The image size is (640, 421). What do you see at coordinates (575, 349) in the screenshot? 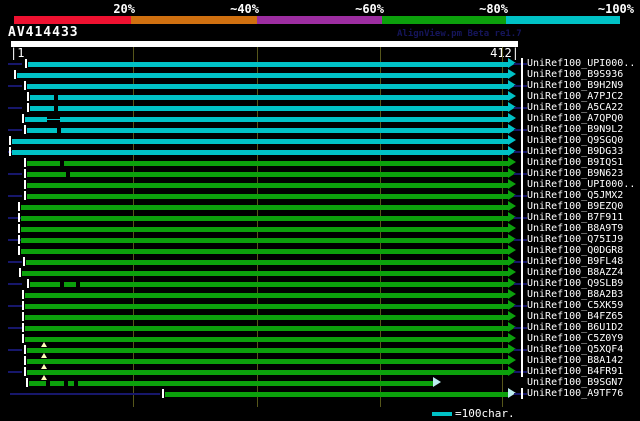
I see `subject-label: UniRef100_Q5XQF4` at bounding box center [575, 349].